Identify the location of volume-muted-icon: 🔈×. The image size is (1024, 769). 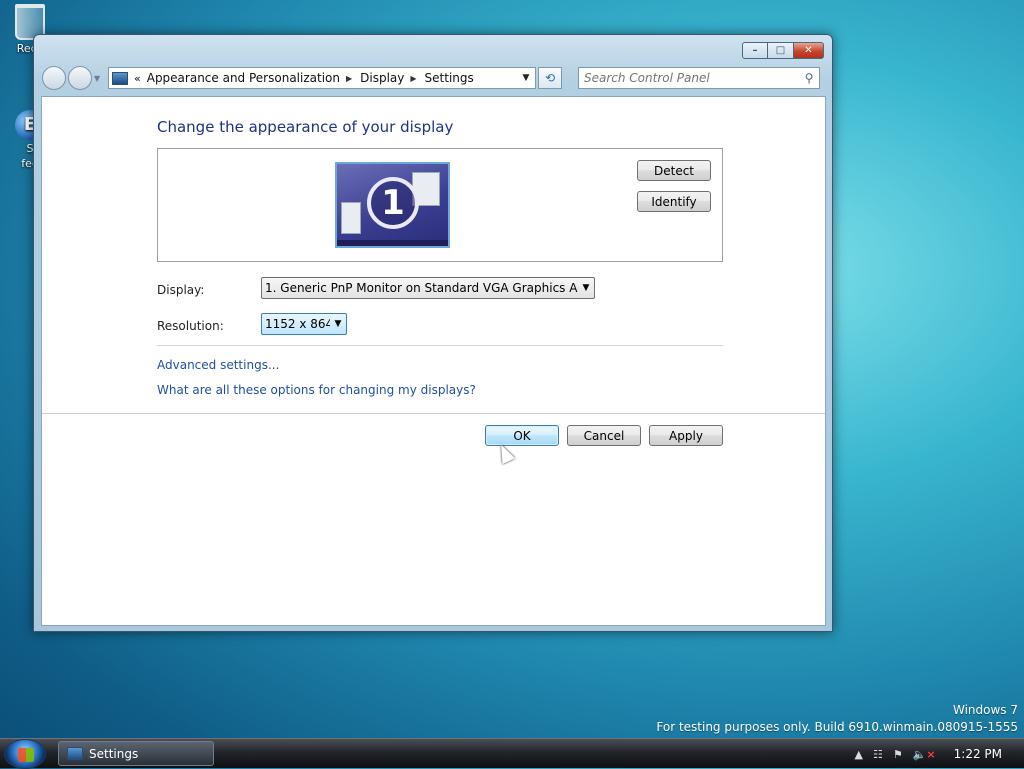
(924, 754).